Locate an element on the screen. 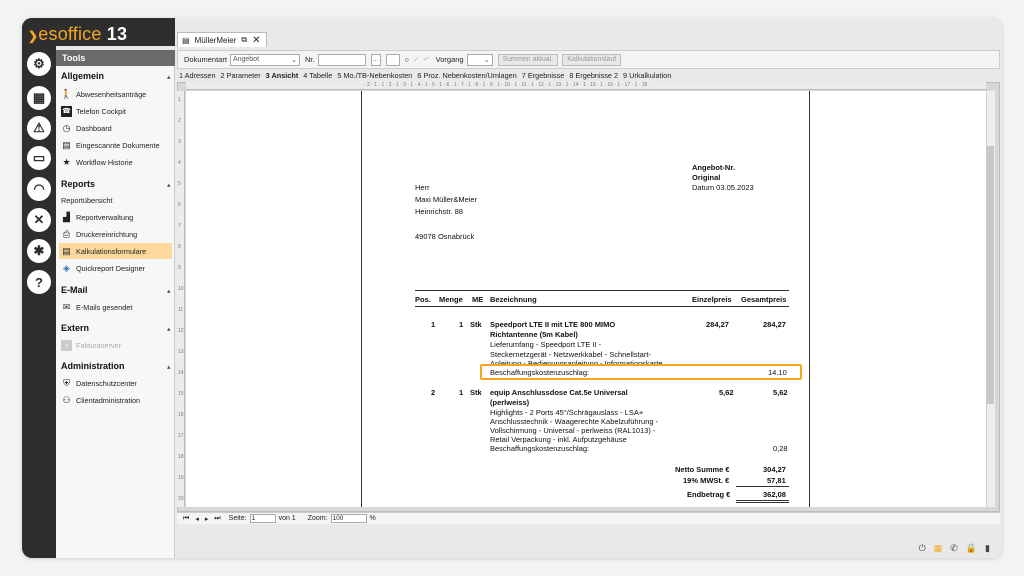  phone-icon: ✆ is located at coordinates (954, 548).